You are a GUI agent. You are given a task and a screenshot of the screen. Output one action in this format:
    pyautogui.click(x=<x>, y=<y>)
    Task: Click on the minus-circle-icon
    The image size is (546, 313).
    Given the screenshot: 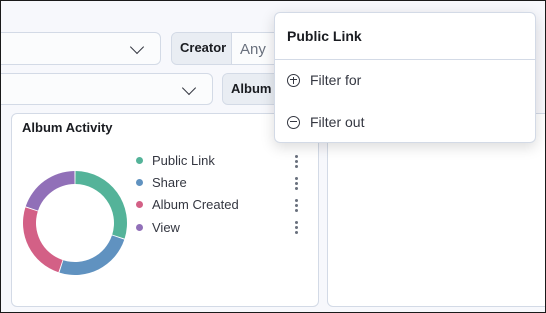 What is the action you would take?
    pyautogui.click(x=293, y=122)
    